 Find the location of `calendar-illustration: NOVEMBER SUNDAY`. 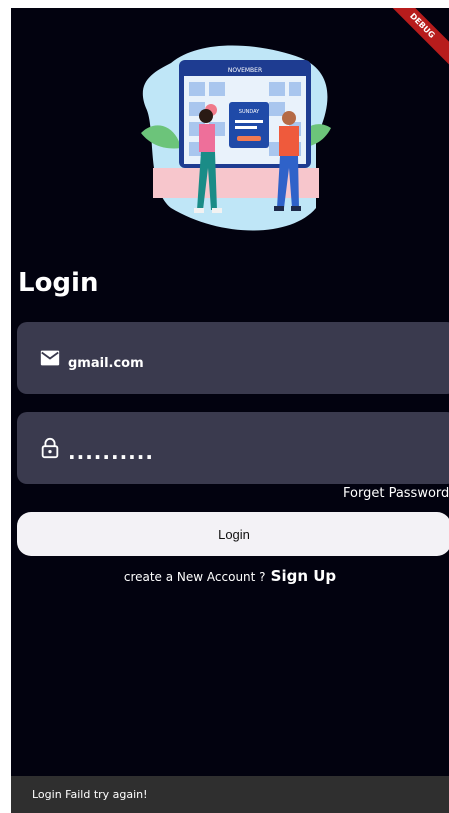

calendar-illustration: NOVEMBER SUNDAY is located at coordinates (236, 138).